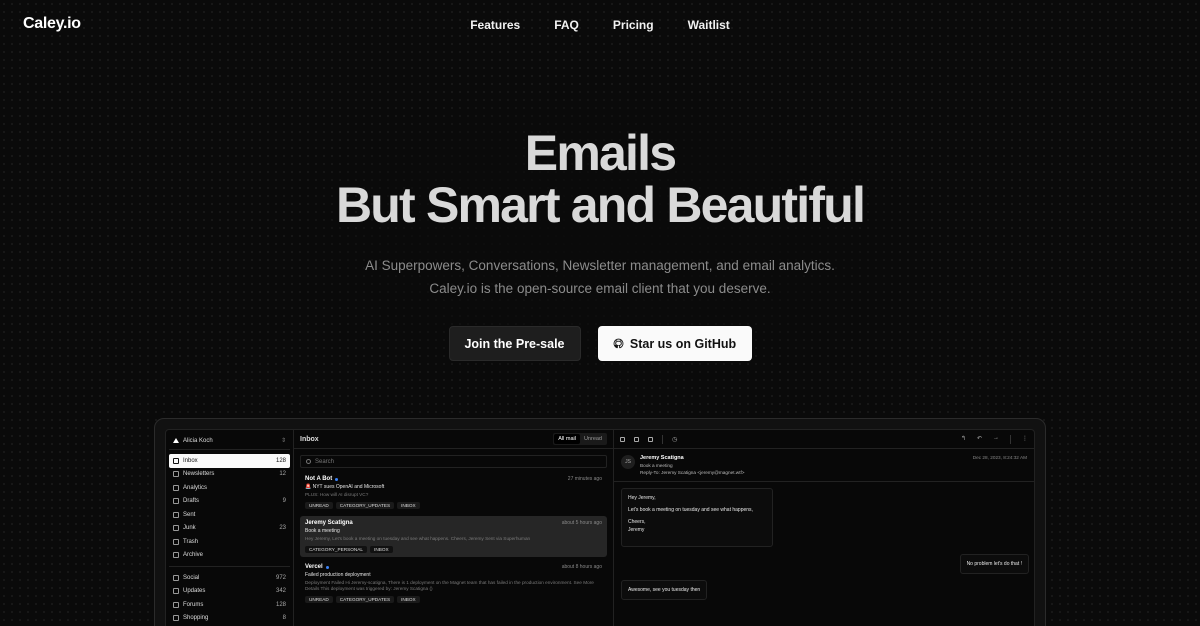 The width and height of the screenshot is (1200, 626). I want to click on nav-pricing: Pricing, so click(633, 25).